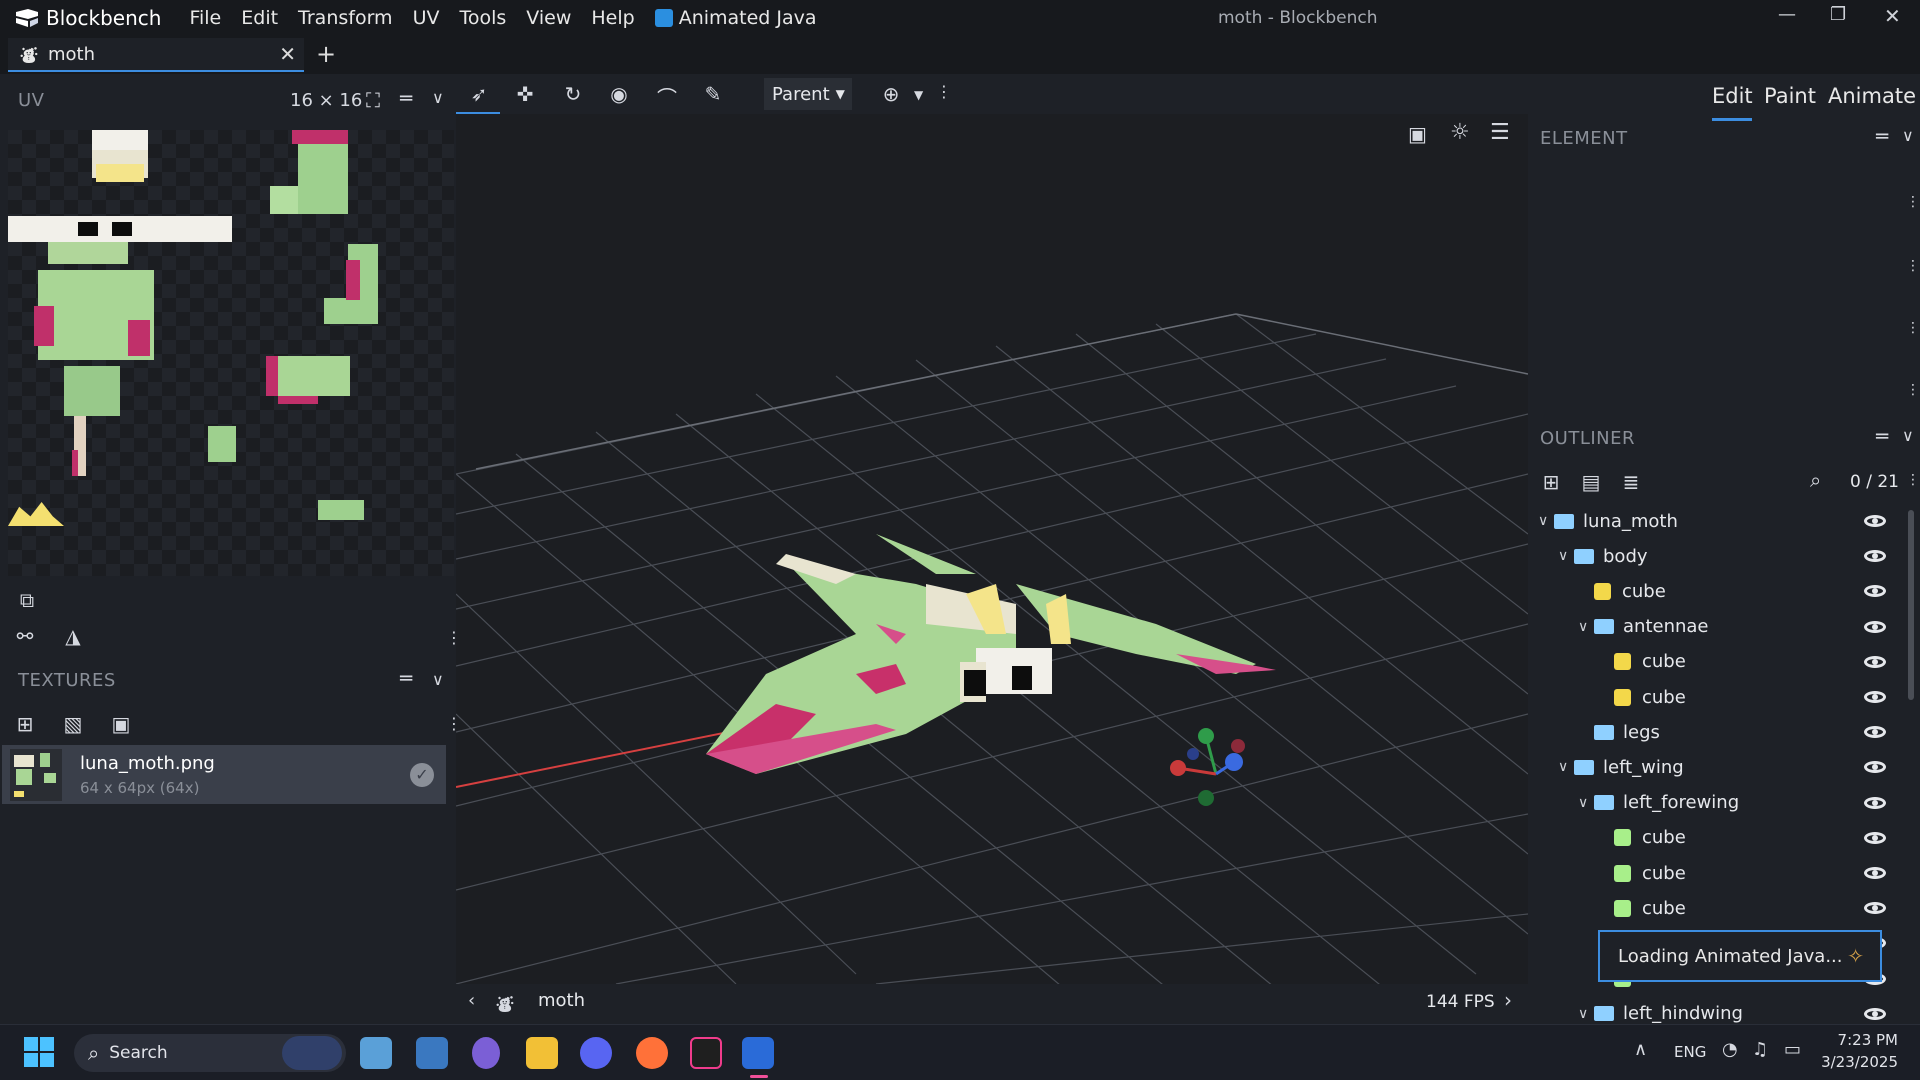 Image resolution: width=1920 pixels, height=1080 pixels. What do you see at coordinates (1631, 482) in the screenshot?
I see `sort-icon: ≣` at bounding box center [1631, 482].